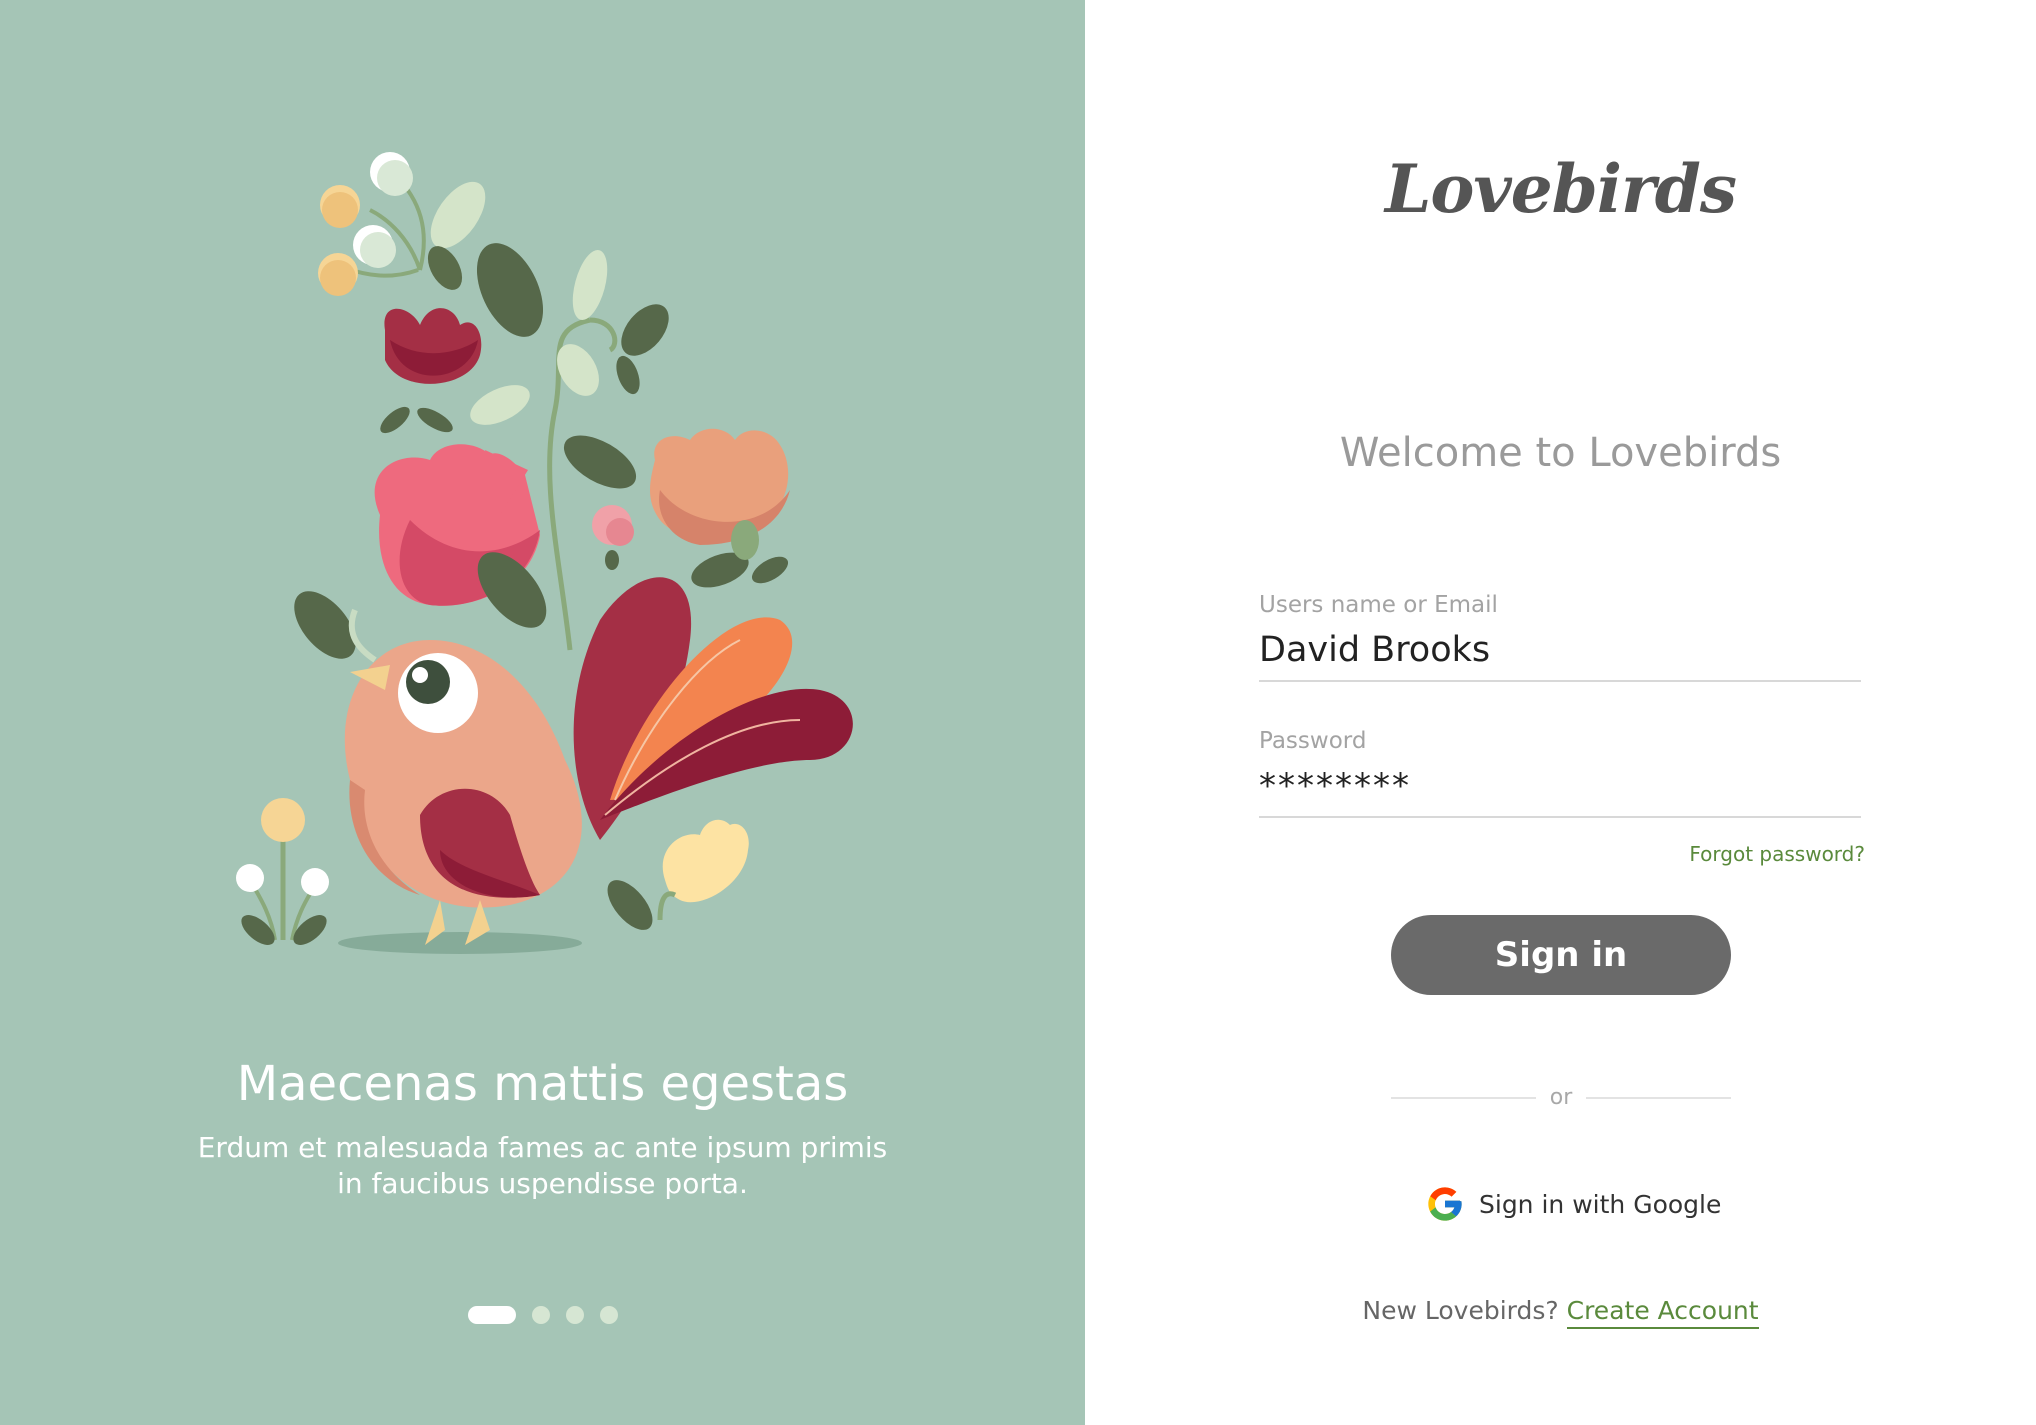 The image size is (2036, 1425). What do you see at coordinates (1659, 1097) in the screenshot?
I see `divider-line-right` at bounding box center [1659, 1097].